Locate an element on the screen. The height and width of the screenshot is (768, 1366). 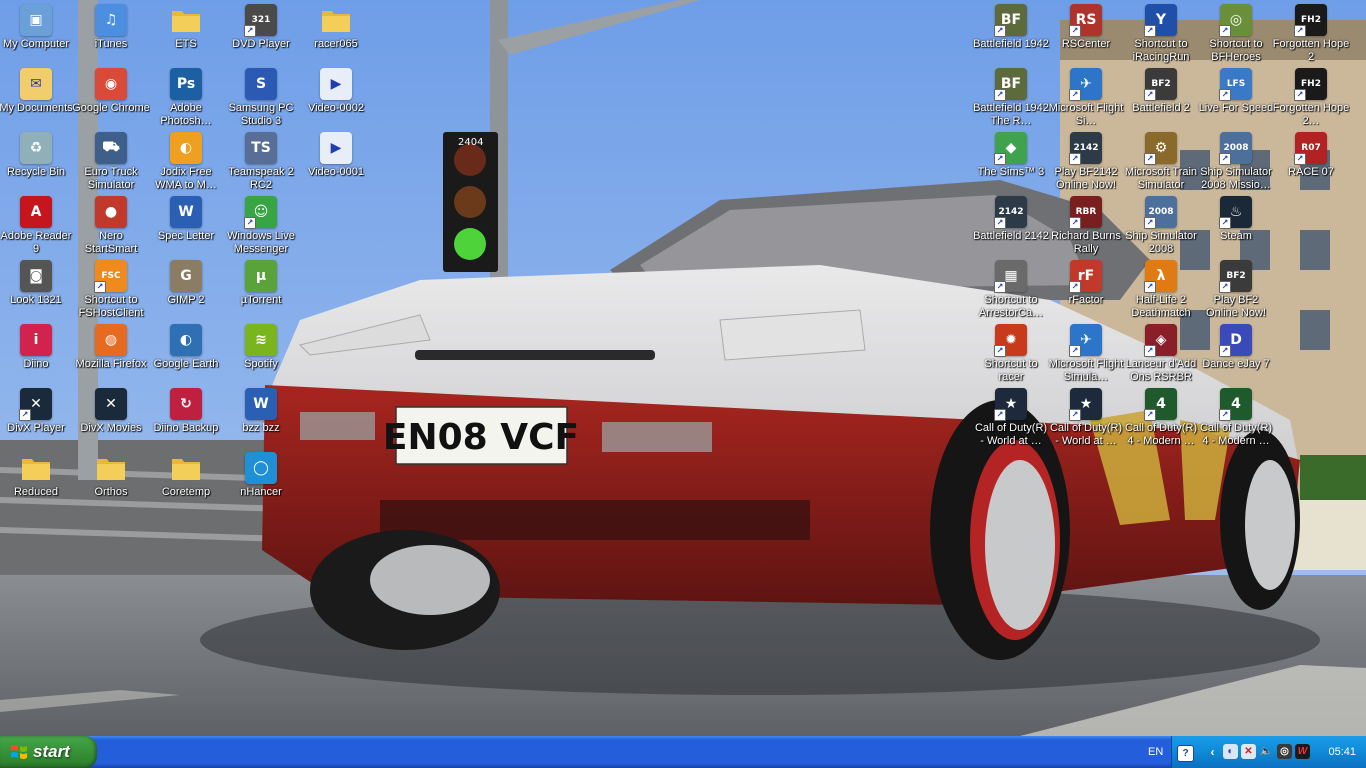
desktop-icon-diino: i Diino is located at coordinates (36, 354).